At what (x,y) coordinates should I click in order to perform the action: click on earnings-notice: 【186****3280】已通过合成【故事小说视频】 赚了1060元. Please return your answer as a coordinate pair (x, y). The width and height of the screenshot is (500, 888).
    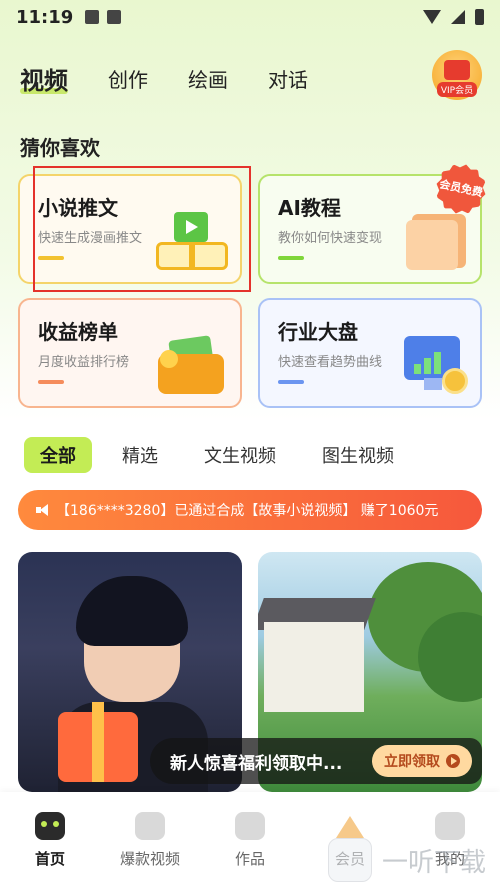
    Looking at the image, I should click on (250, 510).